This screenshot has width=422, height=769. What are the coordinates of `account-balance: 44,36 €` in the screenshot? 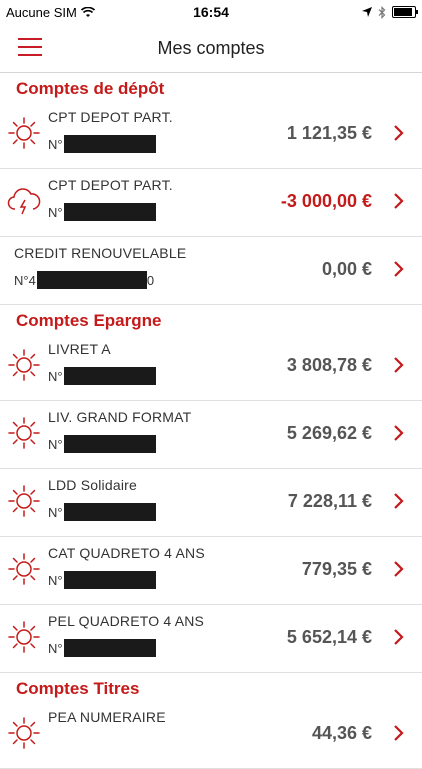 It's located at (341, 733).